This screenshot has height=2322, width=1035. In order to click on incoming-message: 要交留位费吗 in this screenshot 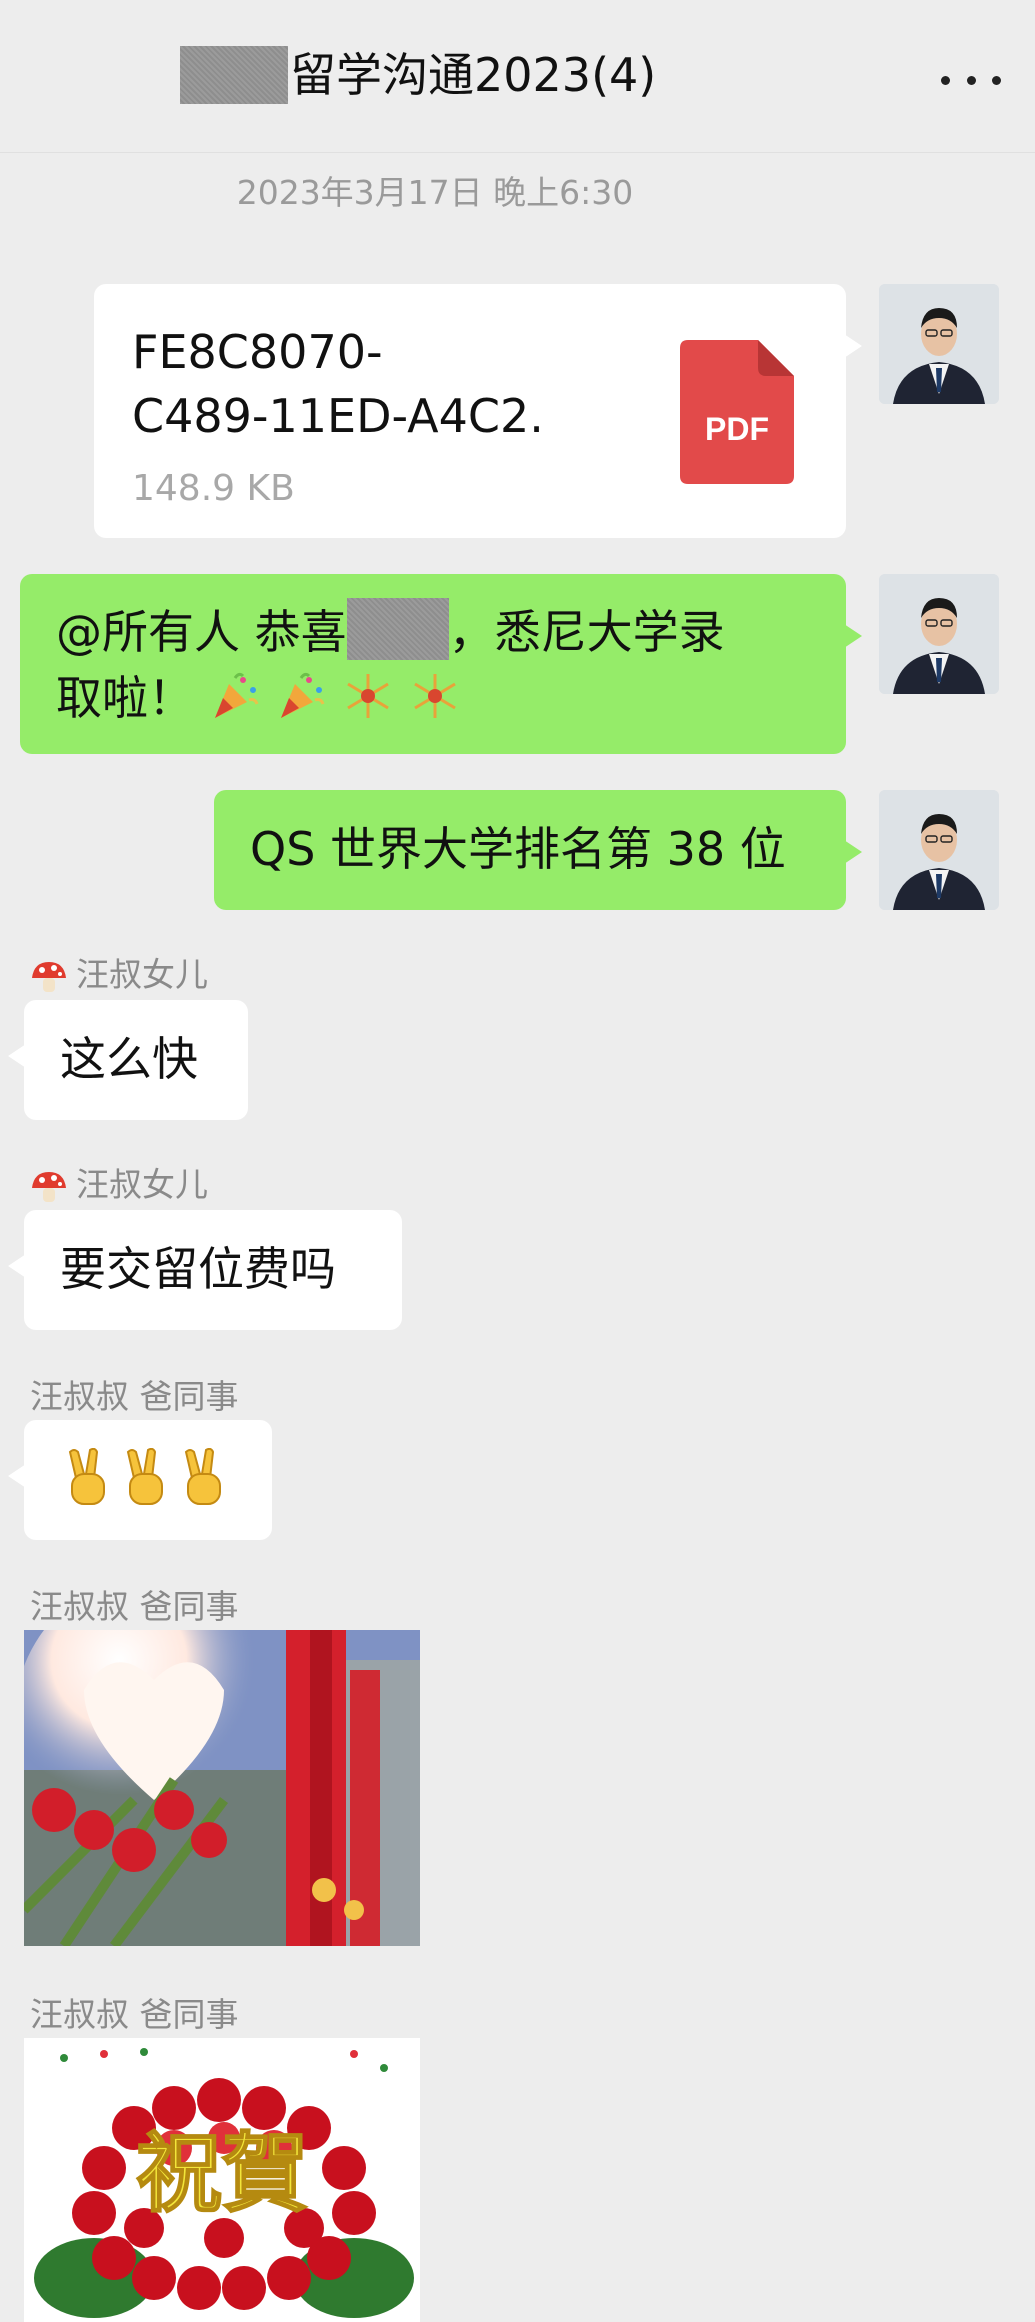, I will do `click(205, 1270)`.